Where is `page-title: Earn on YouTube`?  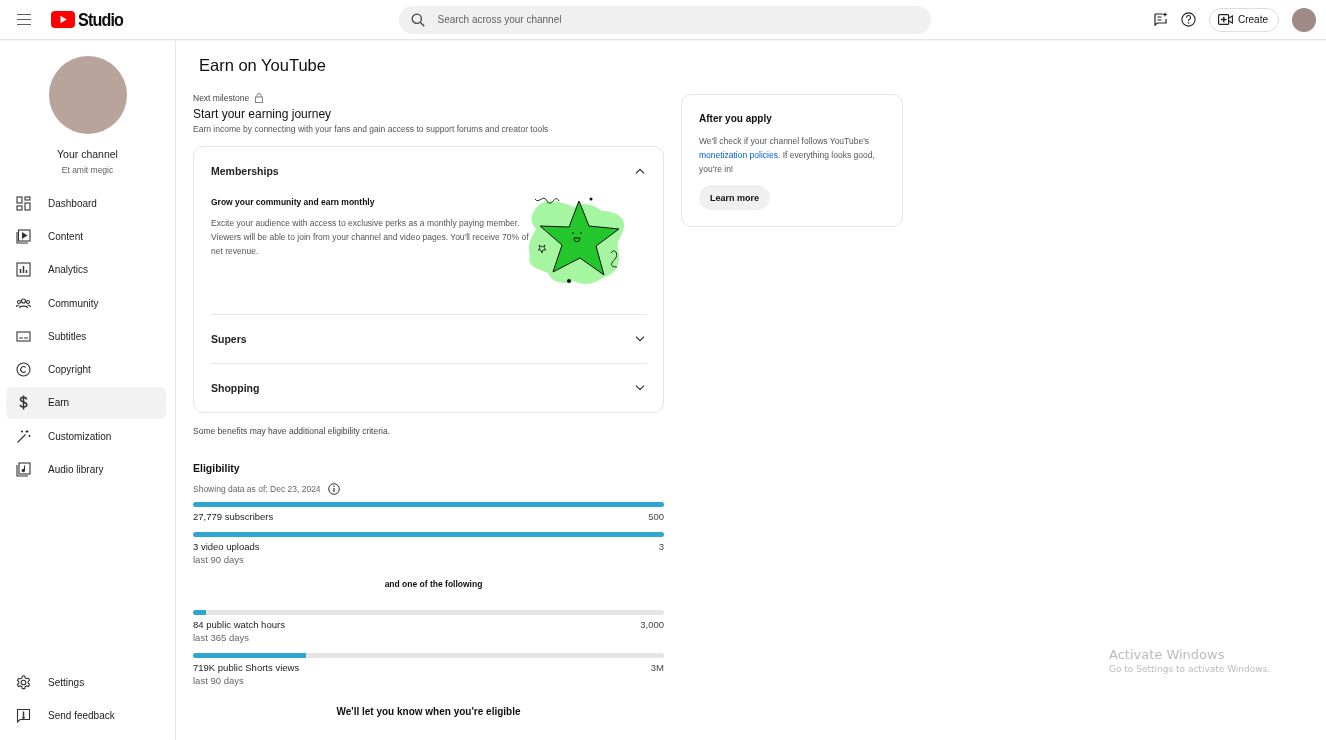 page-title: Earn on YouTube is located at coordinates (263, 65).